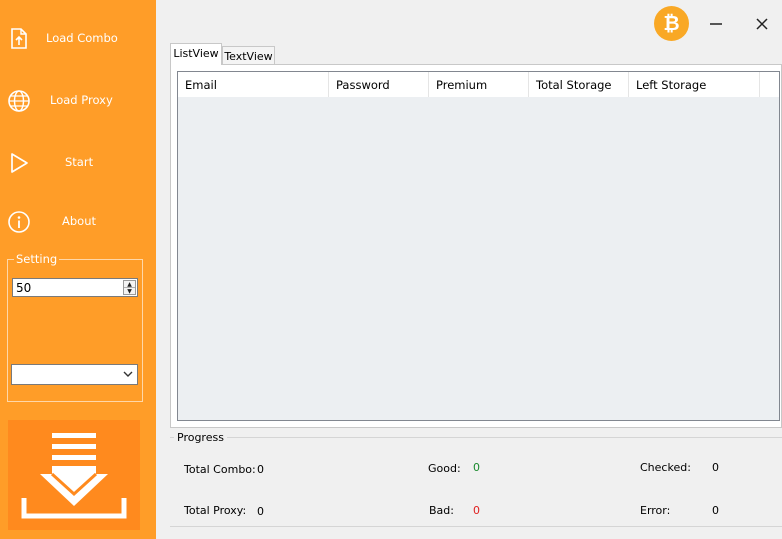  Describe the element at coordinates (81, 100) in the screenshot. I see `load-proxy-label: Load Proxy` at that location.